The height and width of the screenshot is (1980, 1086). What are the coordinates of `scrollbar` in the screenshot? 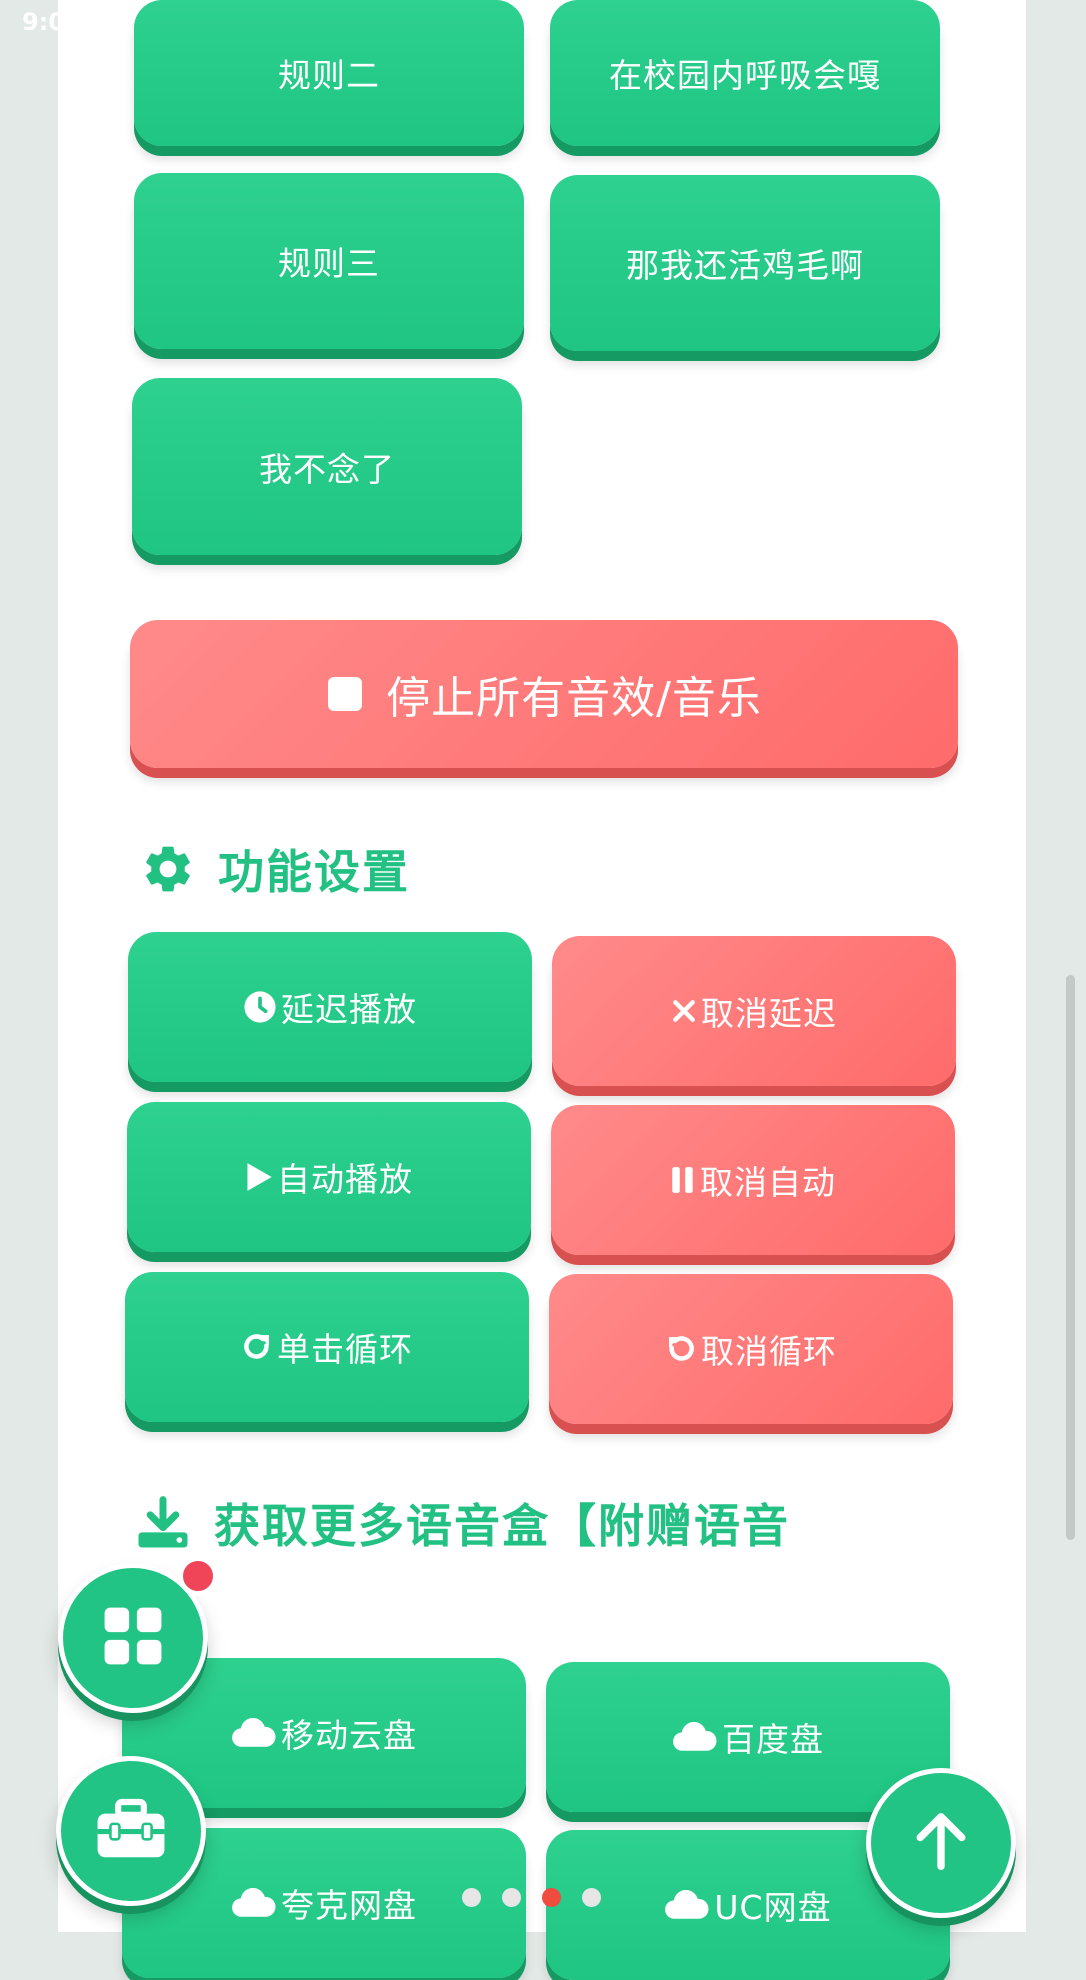 It's located at (1070, 1257).